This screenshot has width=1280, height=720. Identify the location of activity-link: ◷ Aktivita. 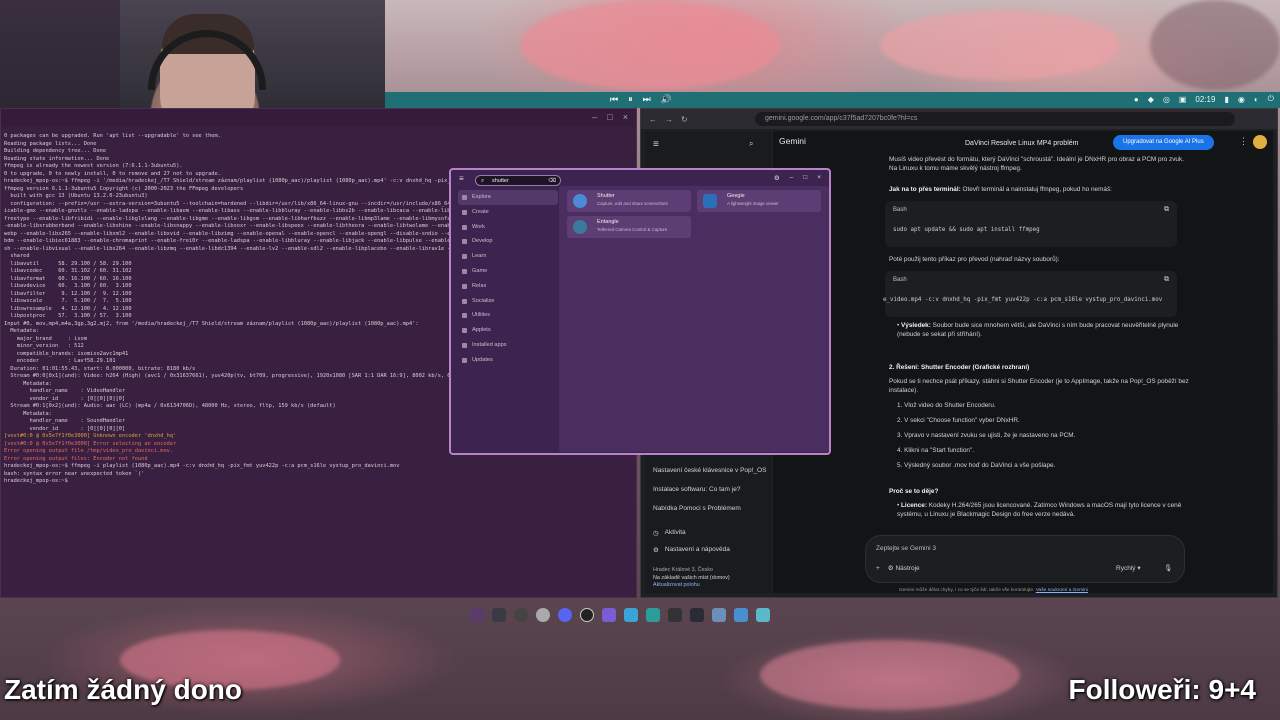
(669, 533).